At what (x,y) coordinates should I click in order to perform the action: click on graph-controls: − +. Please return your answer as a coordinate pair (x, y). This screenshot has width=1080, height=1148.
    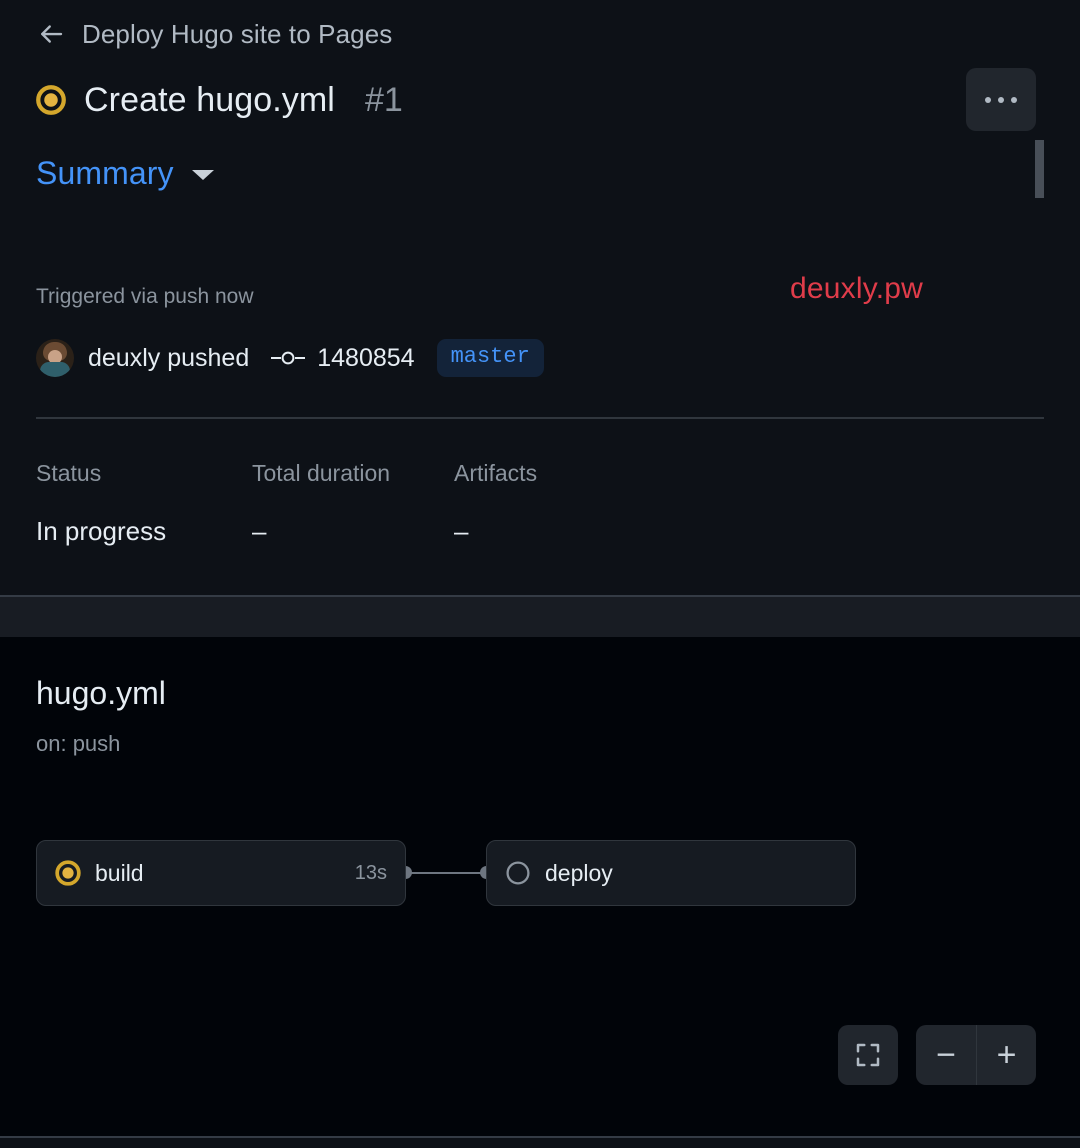
    Looking at the image, I should click on (937, 1055).